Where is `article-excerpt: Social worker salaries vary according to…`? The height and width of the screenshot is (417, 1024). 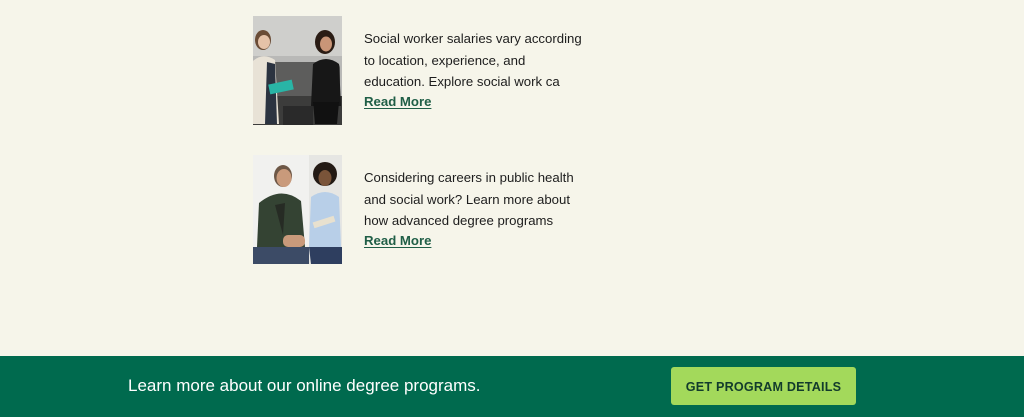
article-excerpt: Social worker salaries vary according to… is located at coordinates (473, 60).